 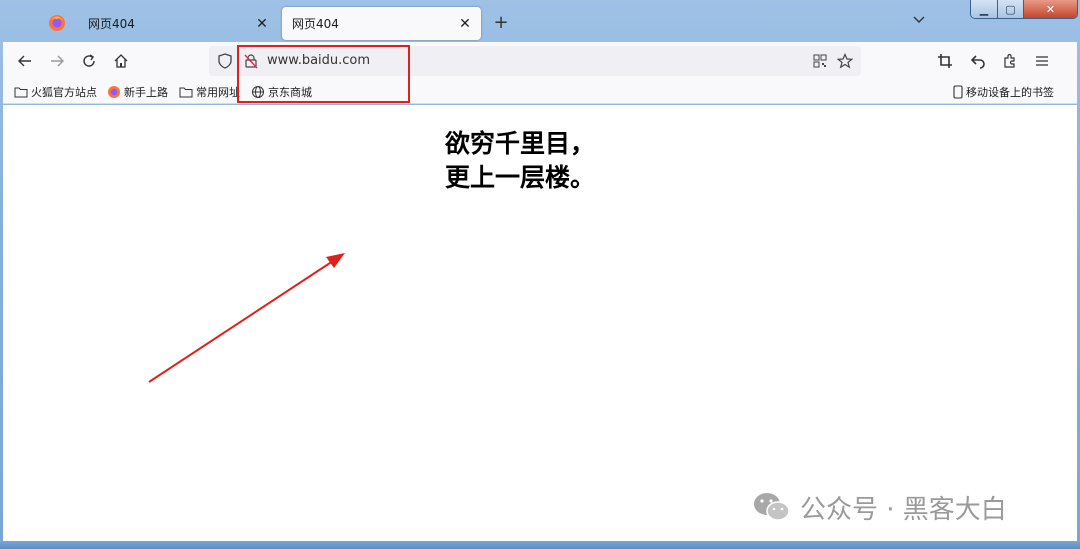 What do you see at coordinates (246, 318) in the screenshot?
I see `annotation-arrow` at bounding box center [246, 318].